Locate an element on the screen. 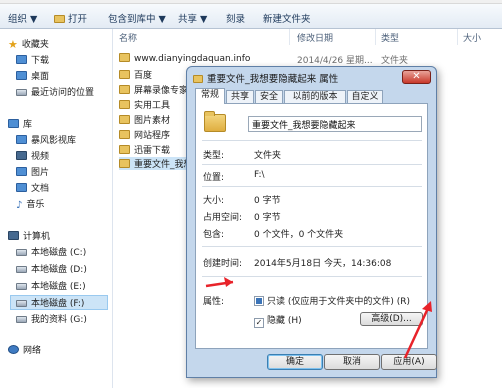 The image size is (502, 388). nav-label: 本地磁盘 (F:) is located at coordinates (58, 304).